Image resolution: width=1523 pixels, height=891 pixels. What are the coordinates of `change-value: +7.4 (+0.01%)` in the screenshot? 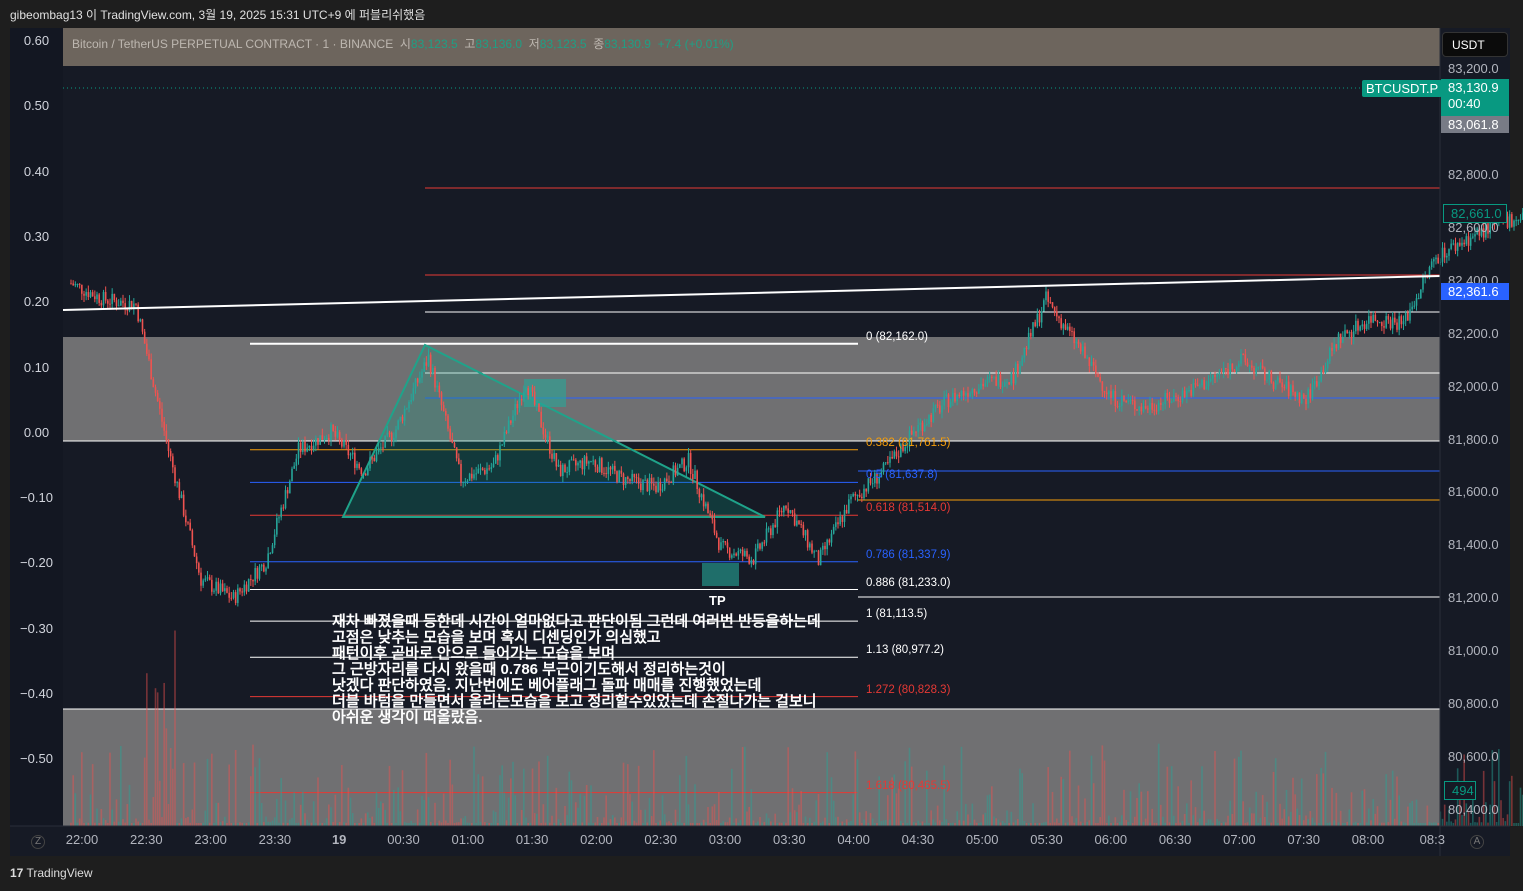 It's located at (695, 44).